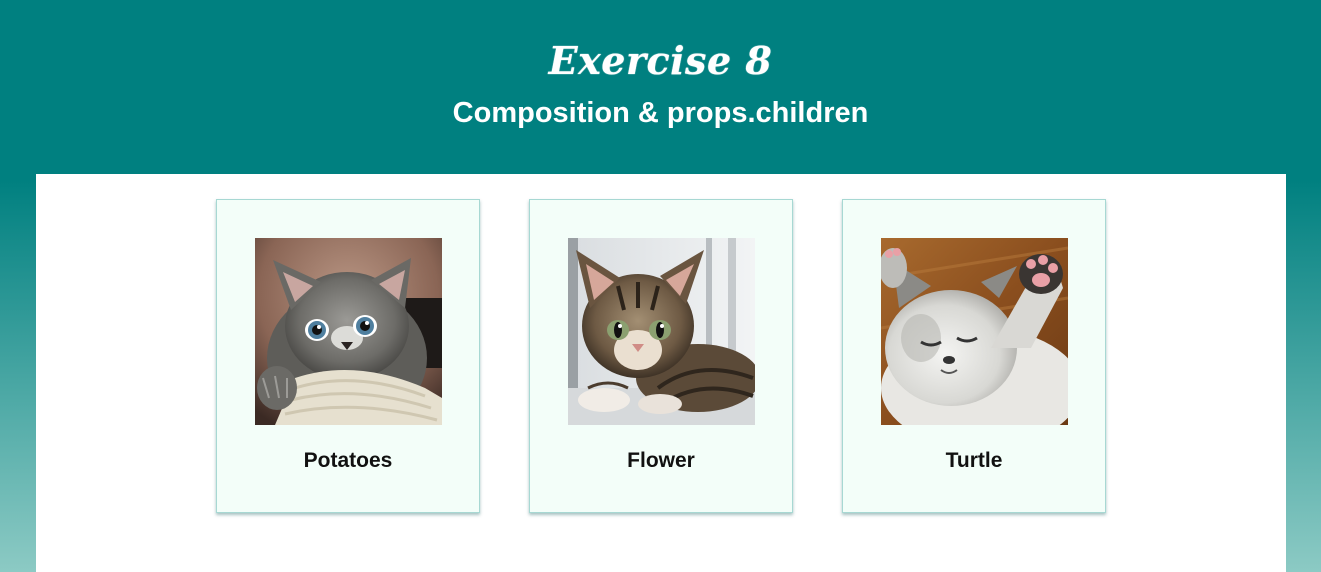 The width and height of the screenshot is (1321, 572). What do you see at coordinates (660, 113) in the screenshot?
I see `page-subtitle: Composition & props.children` at bounding box center [660, 113].